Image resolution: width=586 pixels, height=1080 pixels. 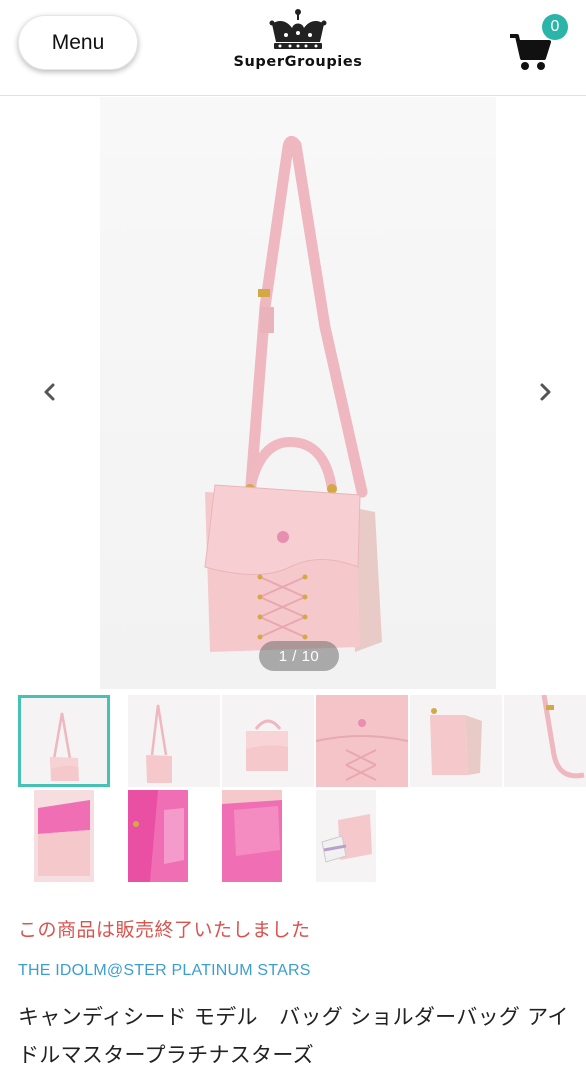 I want to click on cart-button: 0, so click(x=543, y=44).